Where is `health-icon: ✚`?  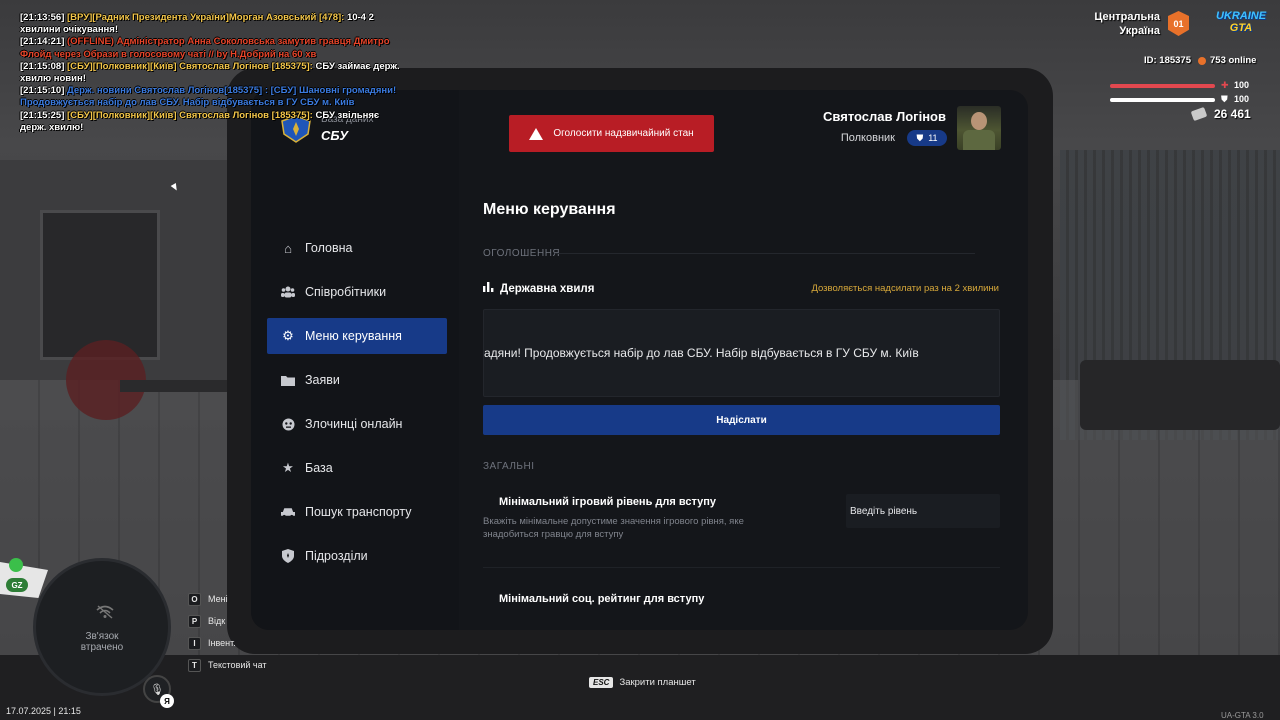 health-icon: ✚ is located at coordinates (1225, 85).